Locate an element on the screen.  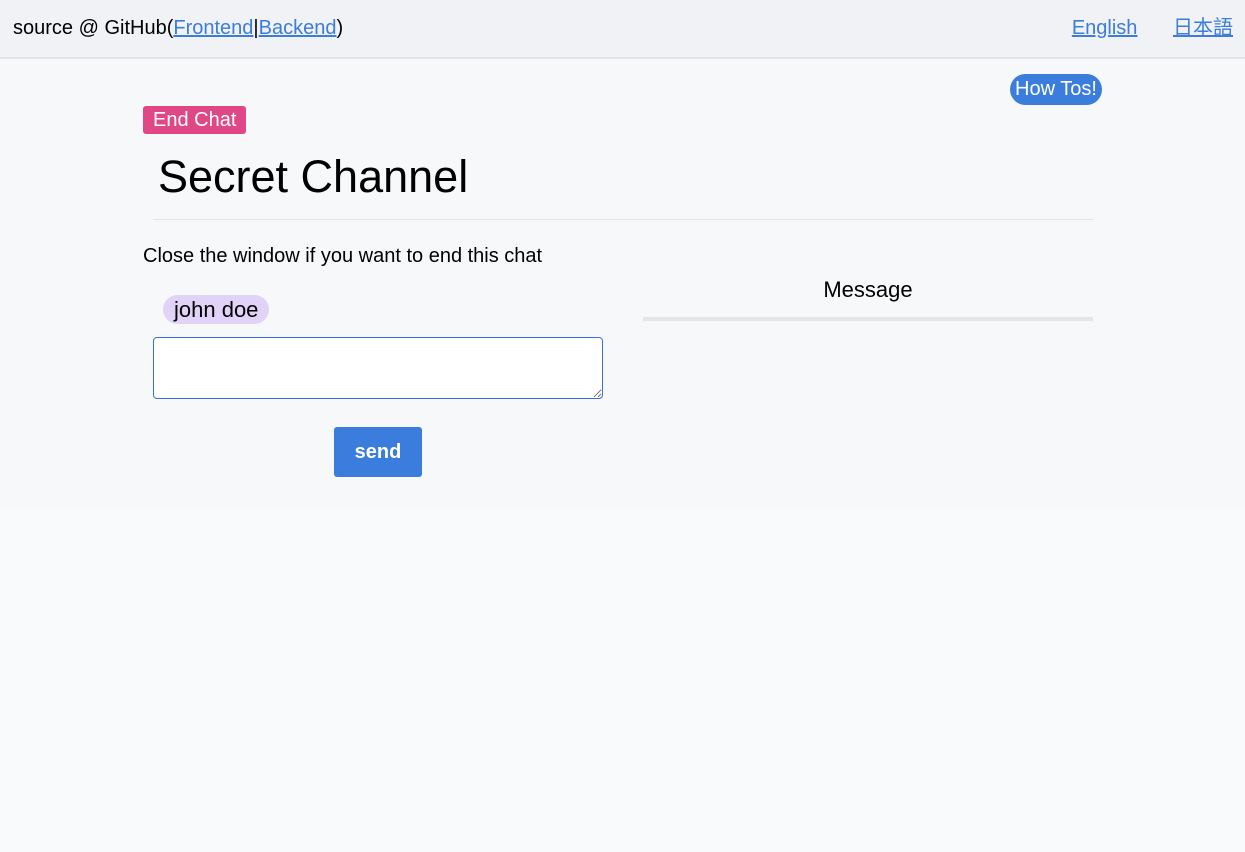
language-japanese-link: 日本語 is located at coordinates (1203, 28).